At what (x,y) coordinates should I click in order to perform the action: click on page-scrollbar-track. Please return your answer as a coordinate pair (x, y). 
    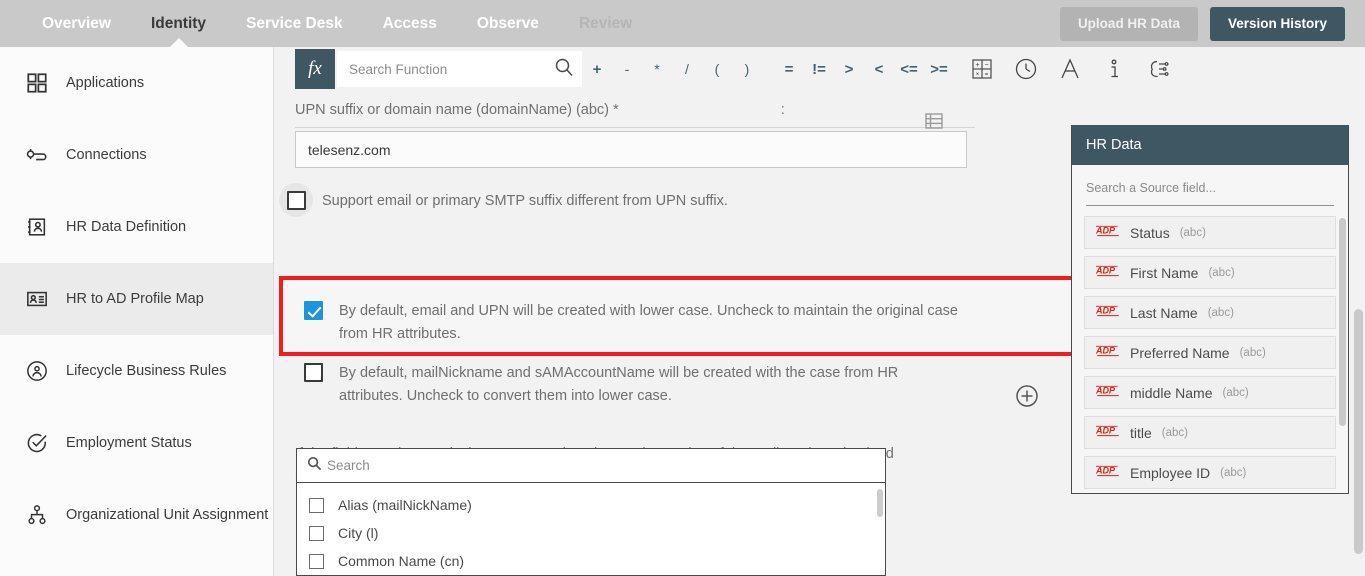
    Looking at the image, I should click on (1358, 311).